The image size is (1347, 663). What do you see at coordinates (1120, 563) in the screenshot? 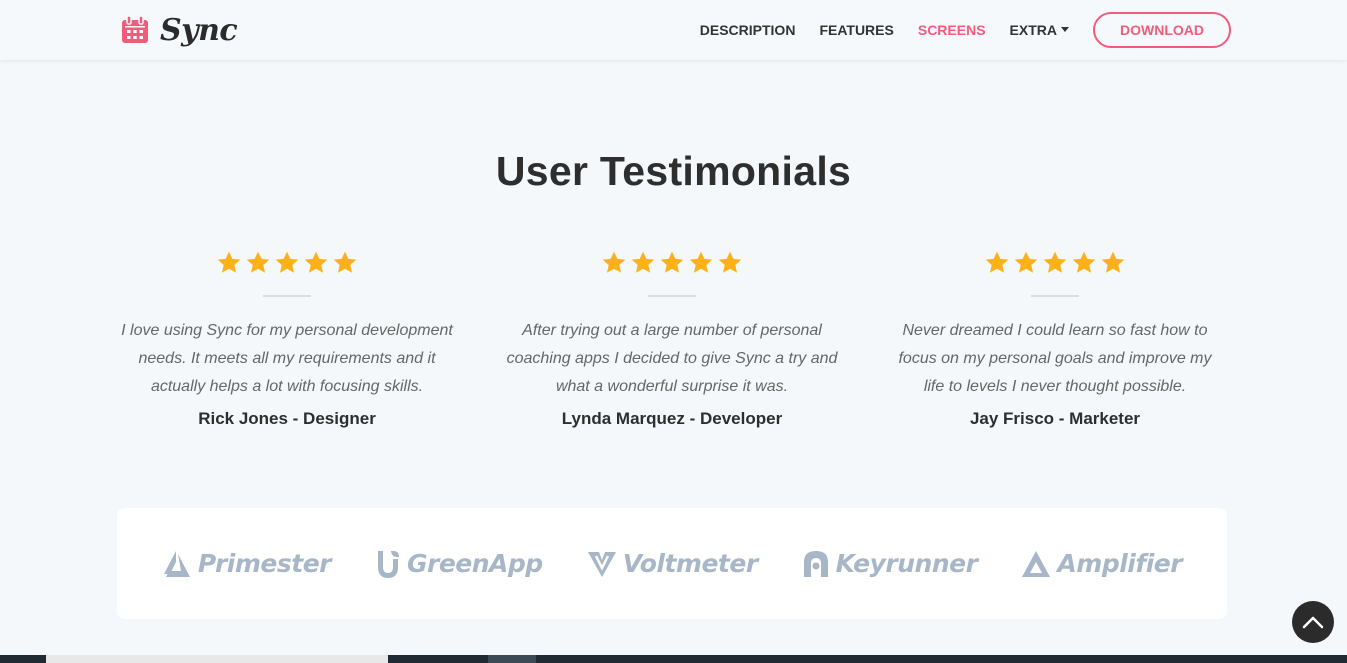
I see `partner-name: Amplifier` at bounding box center [1120, 563].